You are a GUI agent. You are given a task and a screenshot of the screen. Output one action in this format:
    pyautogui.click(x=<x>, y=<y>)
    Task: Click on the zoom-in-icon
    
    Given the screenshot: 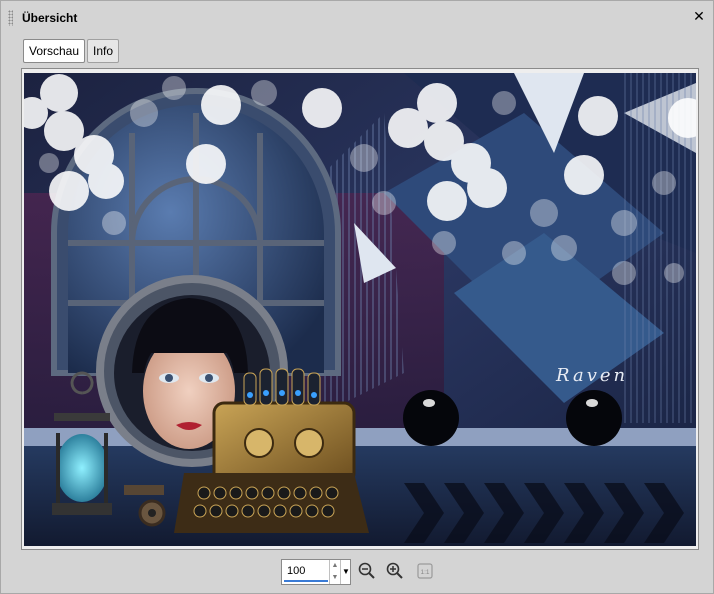 What is the action you would take?
    pyautogui.click(x=395, y=571)
    